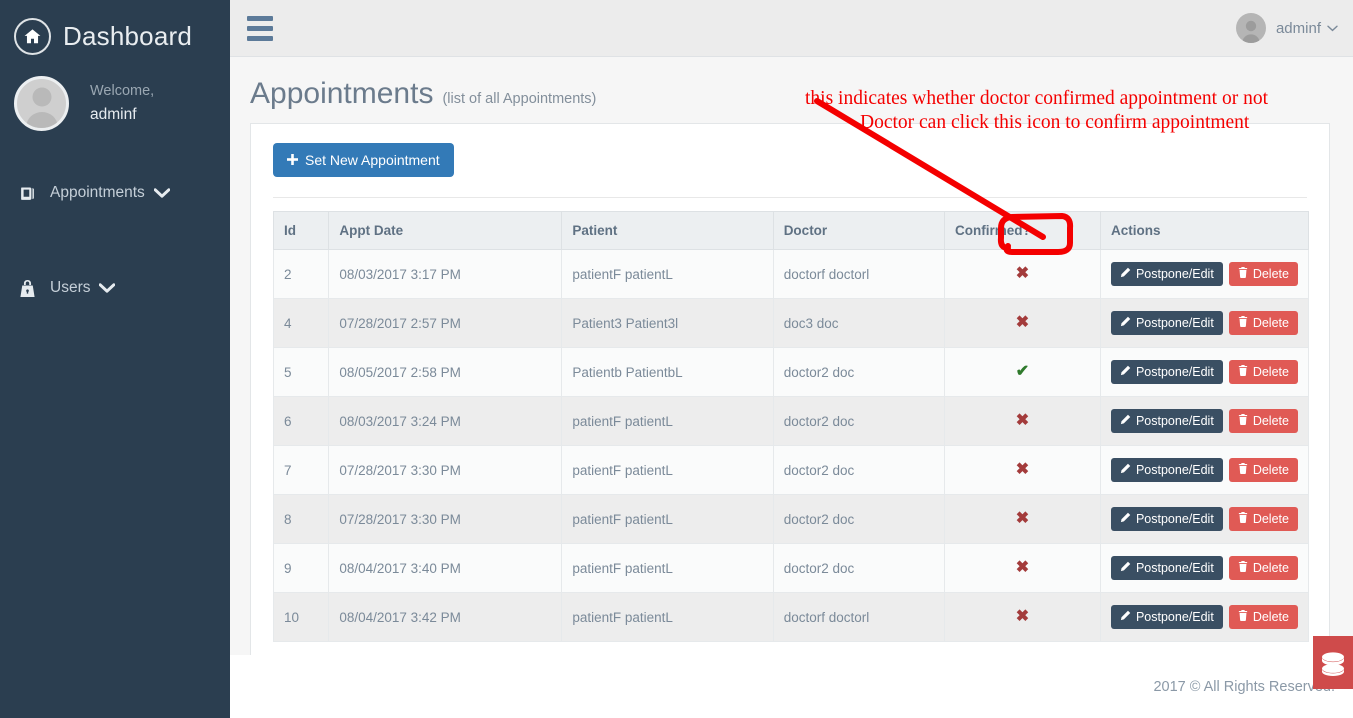  What do you see at coordinates (445, 470) in the screenshot?
I see `cell-appt-date: 07/28/2017 3:30 PM` at bounding box center [445, 470].